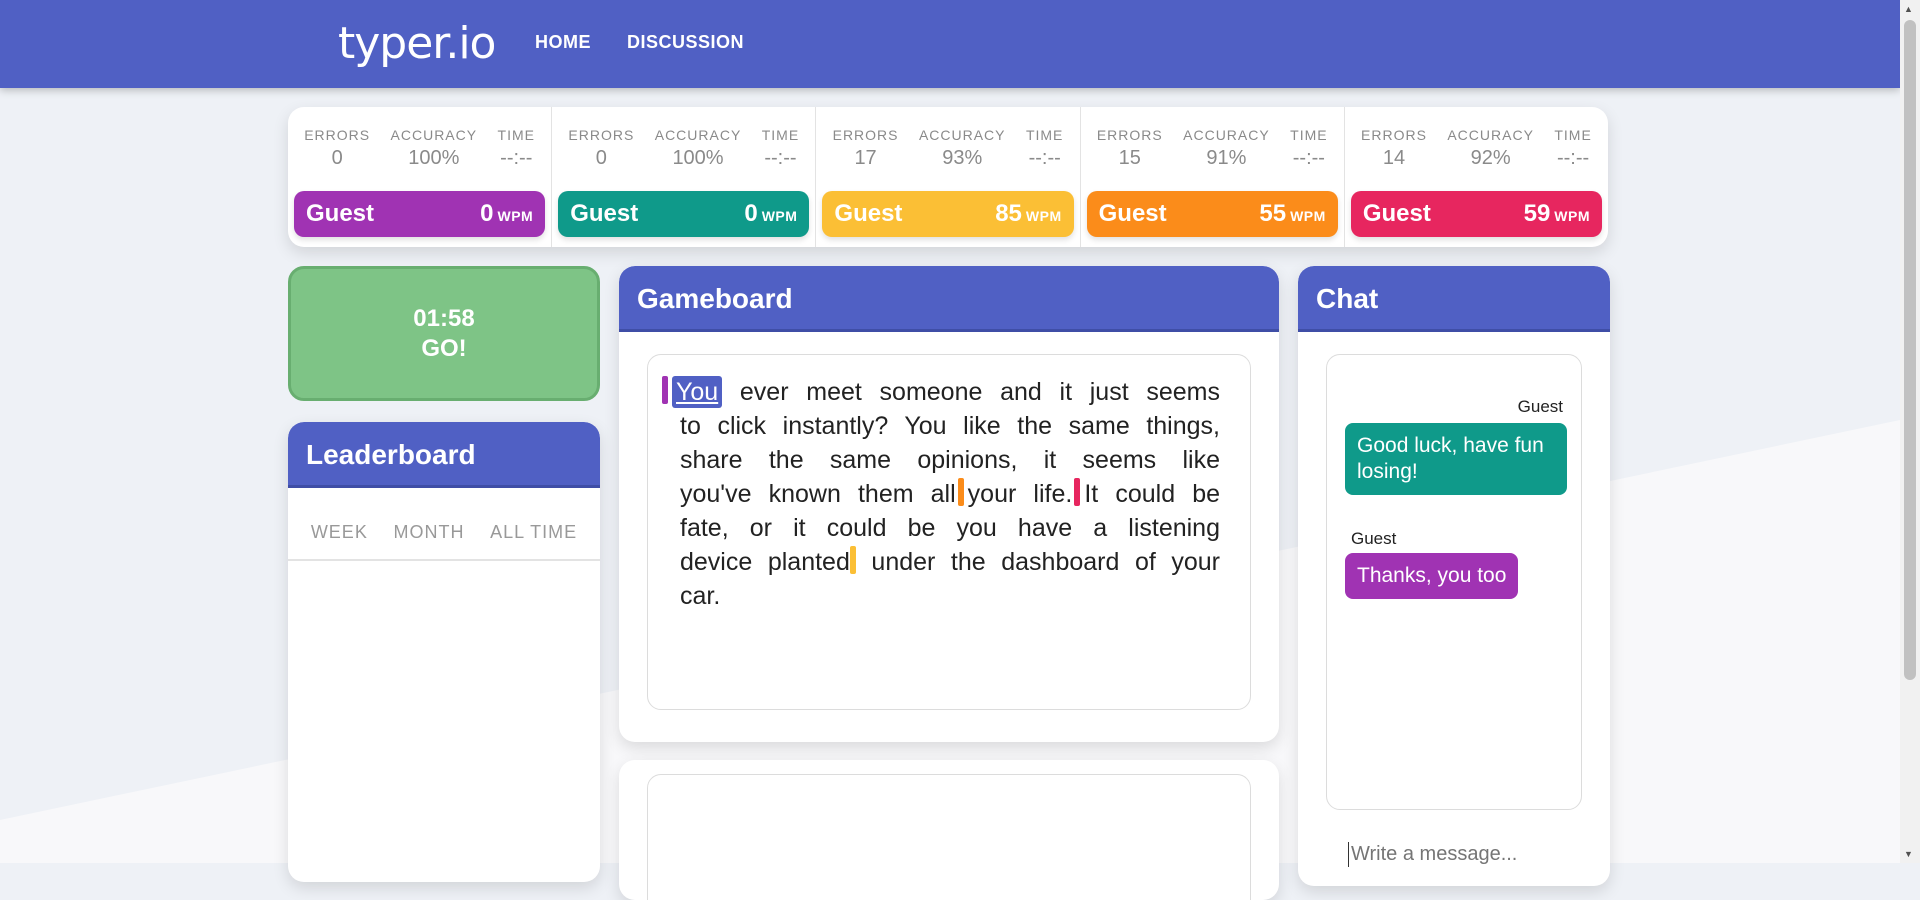  Describe the element at coordinates (444, 652) in the screenshot. I see `leaderboard-panel: Leaderboard WEEK MONTH ALL TIME` at that location.